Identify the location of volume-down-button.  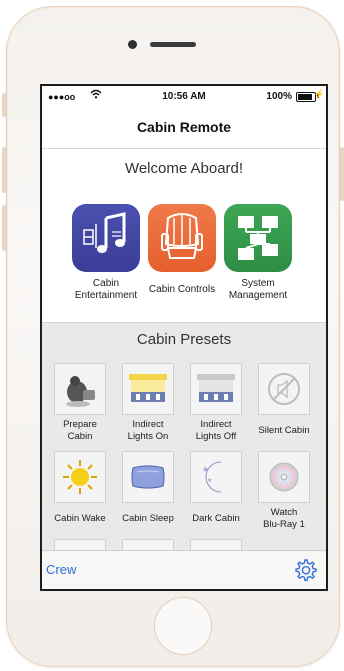
(4, 228).